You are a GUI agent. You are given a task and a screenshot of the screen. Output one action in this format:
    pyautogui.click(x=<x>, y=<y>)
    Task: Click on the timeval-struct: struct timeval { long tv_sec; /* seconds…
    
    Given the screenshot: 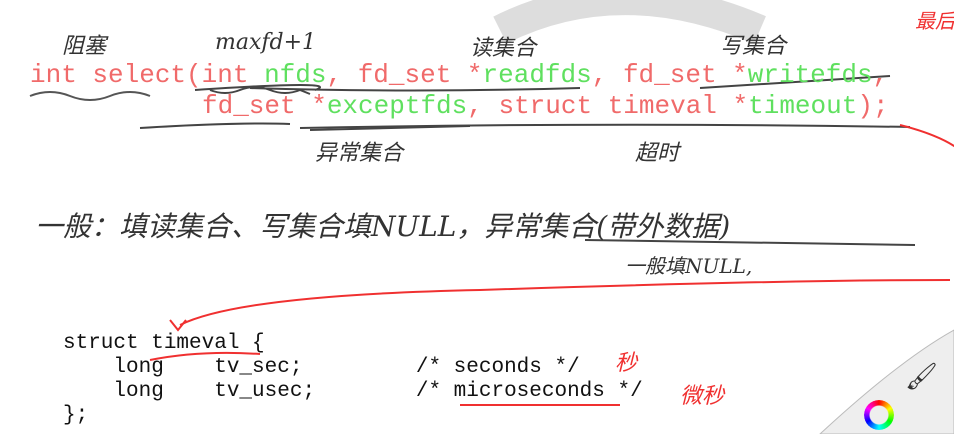 What is the action you would take?
    pyautogui.click(x=353, y=380)
    